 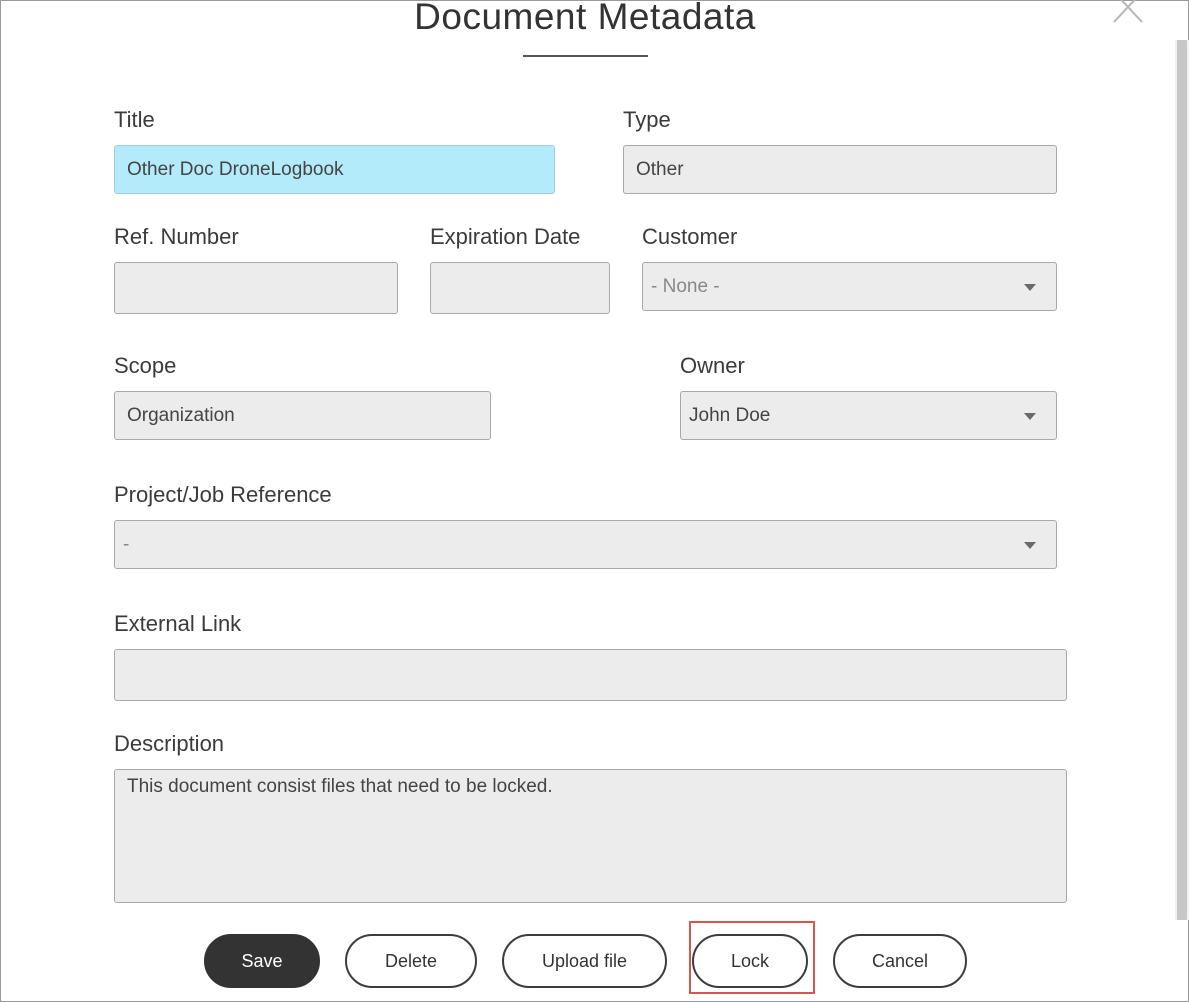 I want to click on owner-label: Owner, so click(x=712, y=365).